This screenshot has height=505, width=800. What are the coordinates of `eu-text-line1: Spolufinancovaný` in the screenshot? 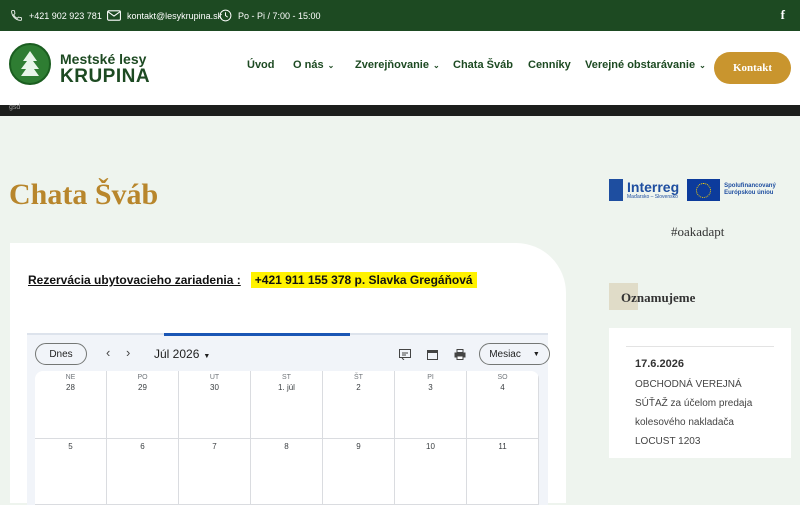 It's located at (750, 185).